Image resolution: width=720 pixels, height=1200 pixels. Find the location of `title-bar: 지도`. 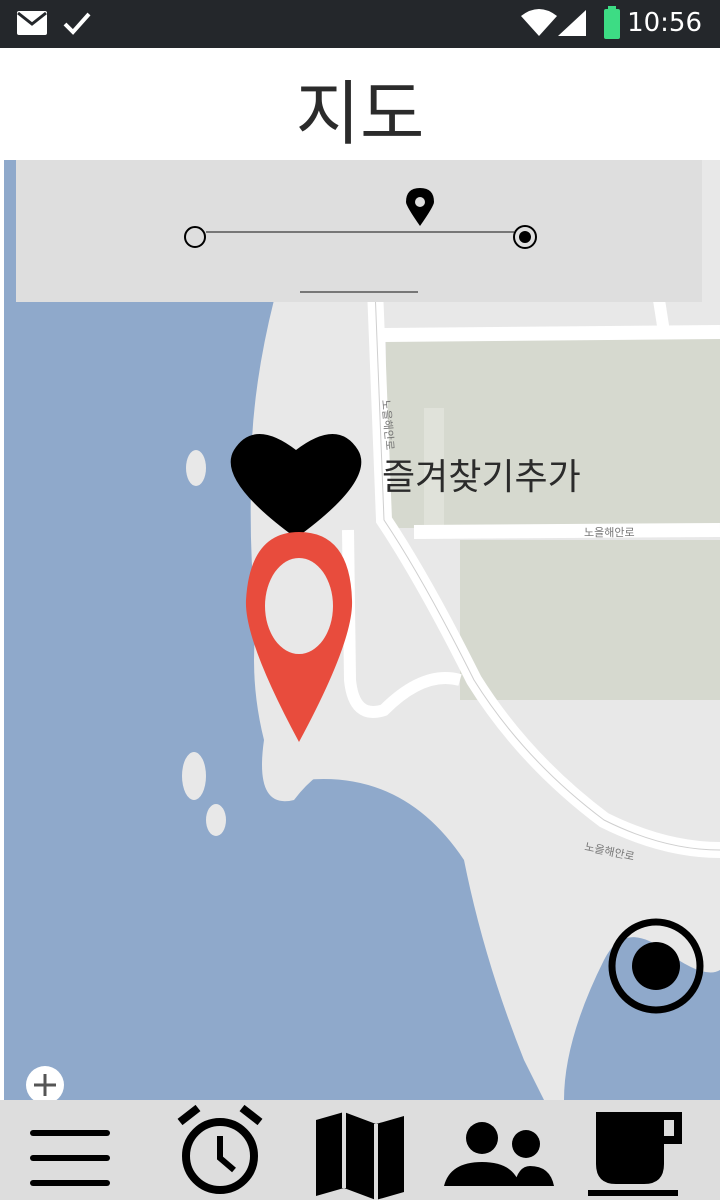

title-bar: 지도 is located at coordinates (360, 104).